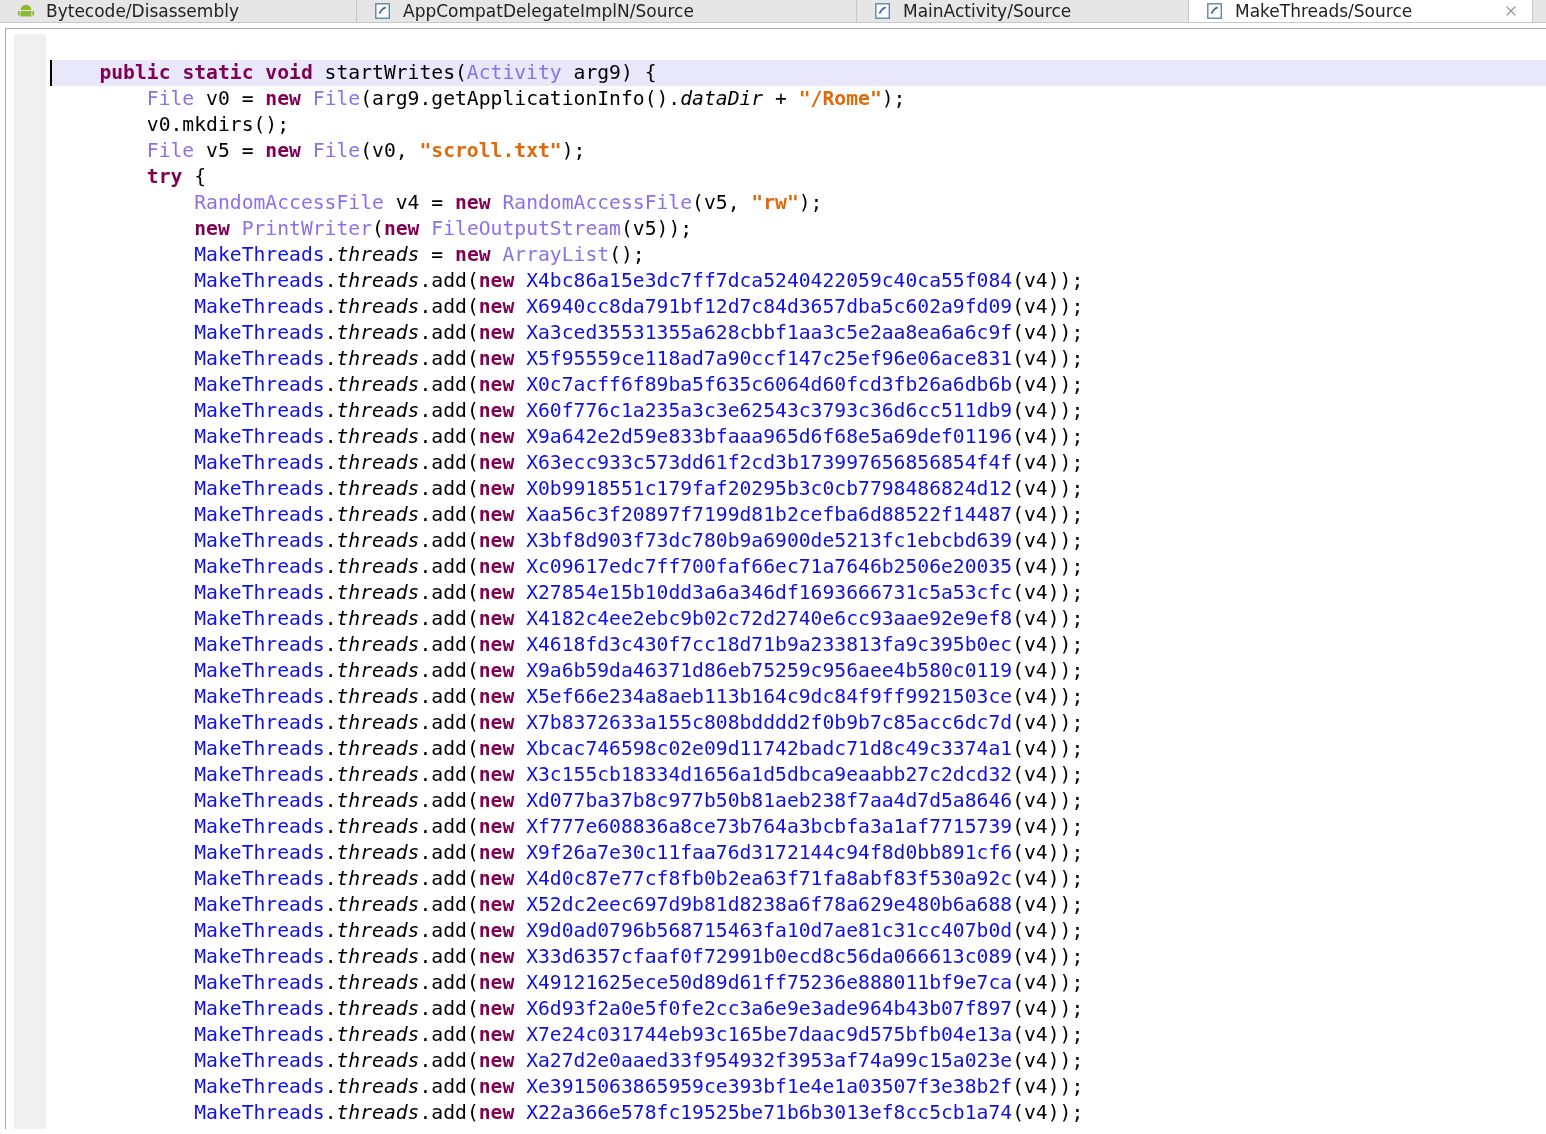 This screenshot has width=1546, height=1134. What do you see at coordinates (443, 229) in the screenshot?
I see `code-line: new PrintWriter(new FileOutputStream(v5));` at bounding box center [443, 229].